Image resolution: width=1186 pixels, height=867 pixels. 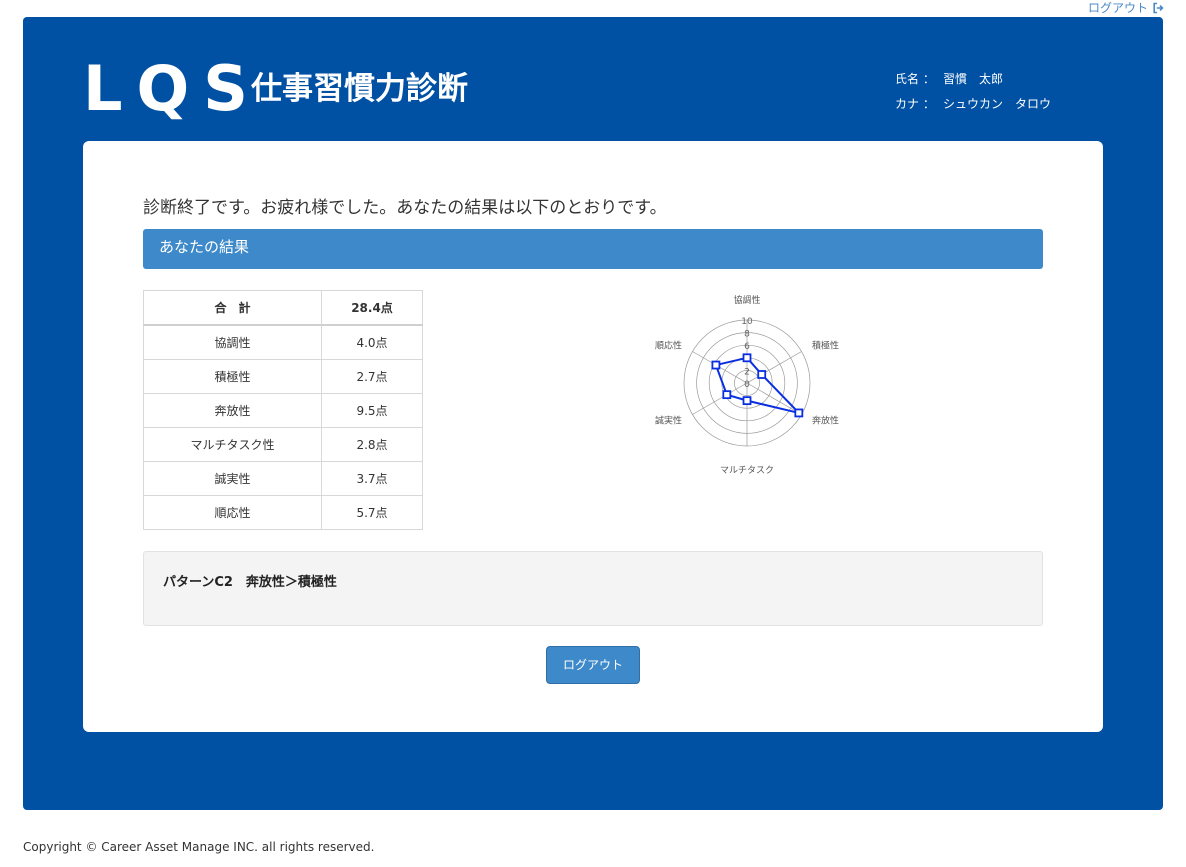 I want to click on row-label: 奔放性, so click(x=232, y=410).